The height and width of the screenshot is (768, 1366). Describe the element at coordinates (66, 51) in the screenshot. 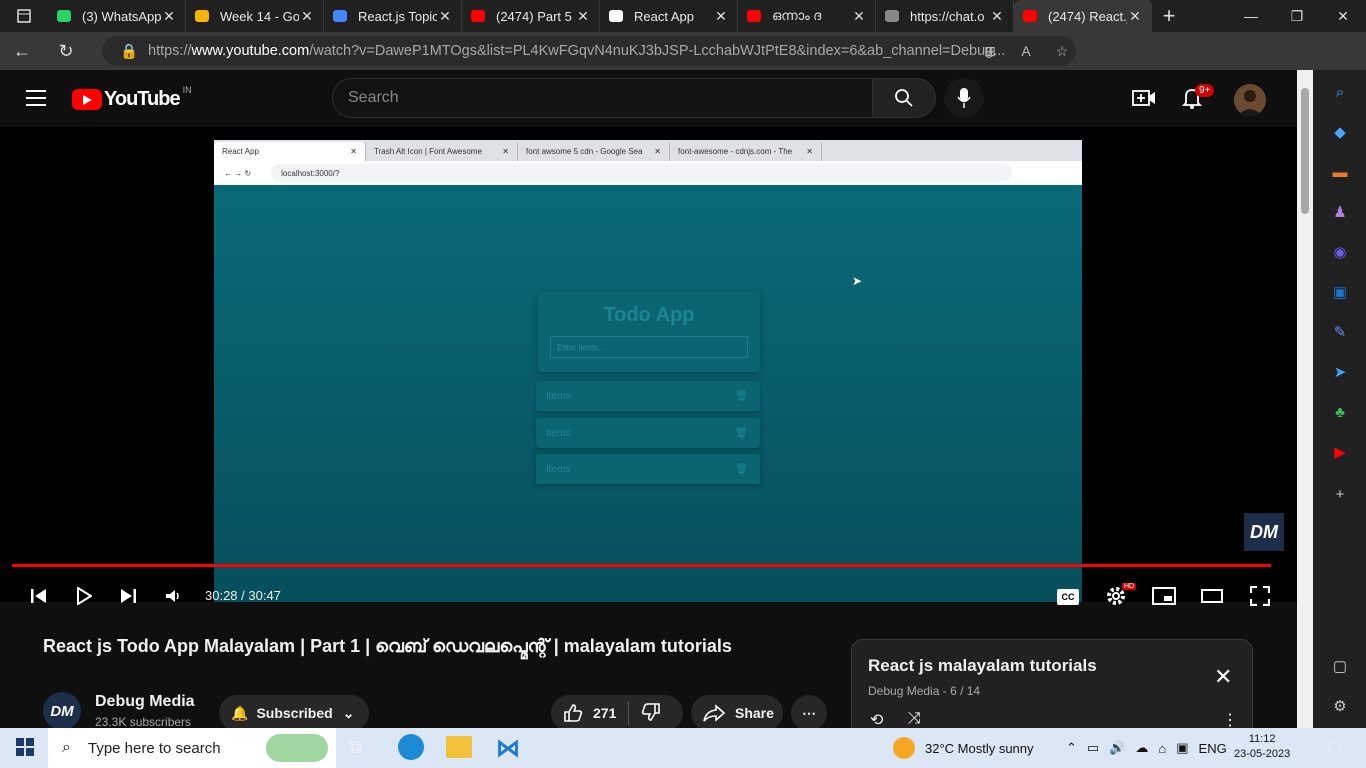

I see `refresh-button: ↻` at that location.